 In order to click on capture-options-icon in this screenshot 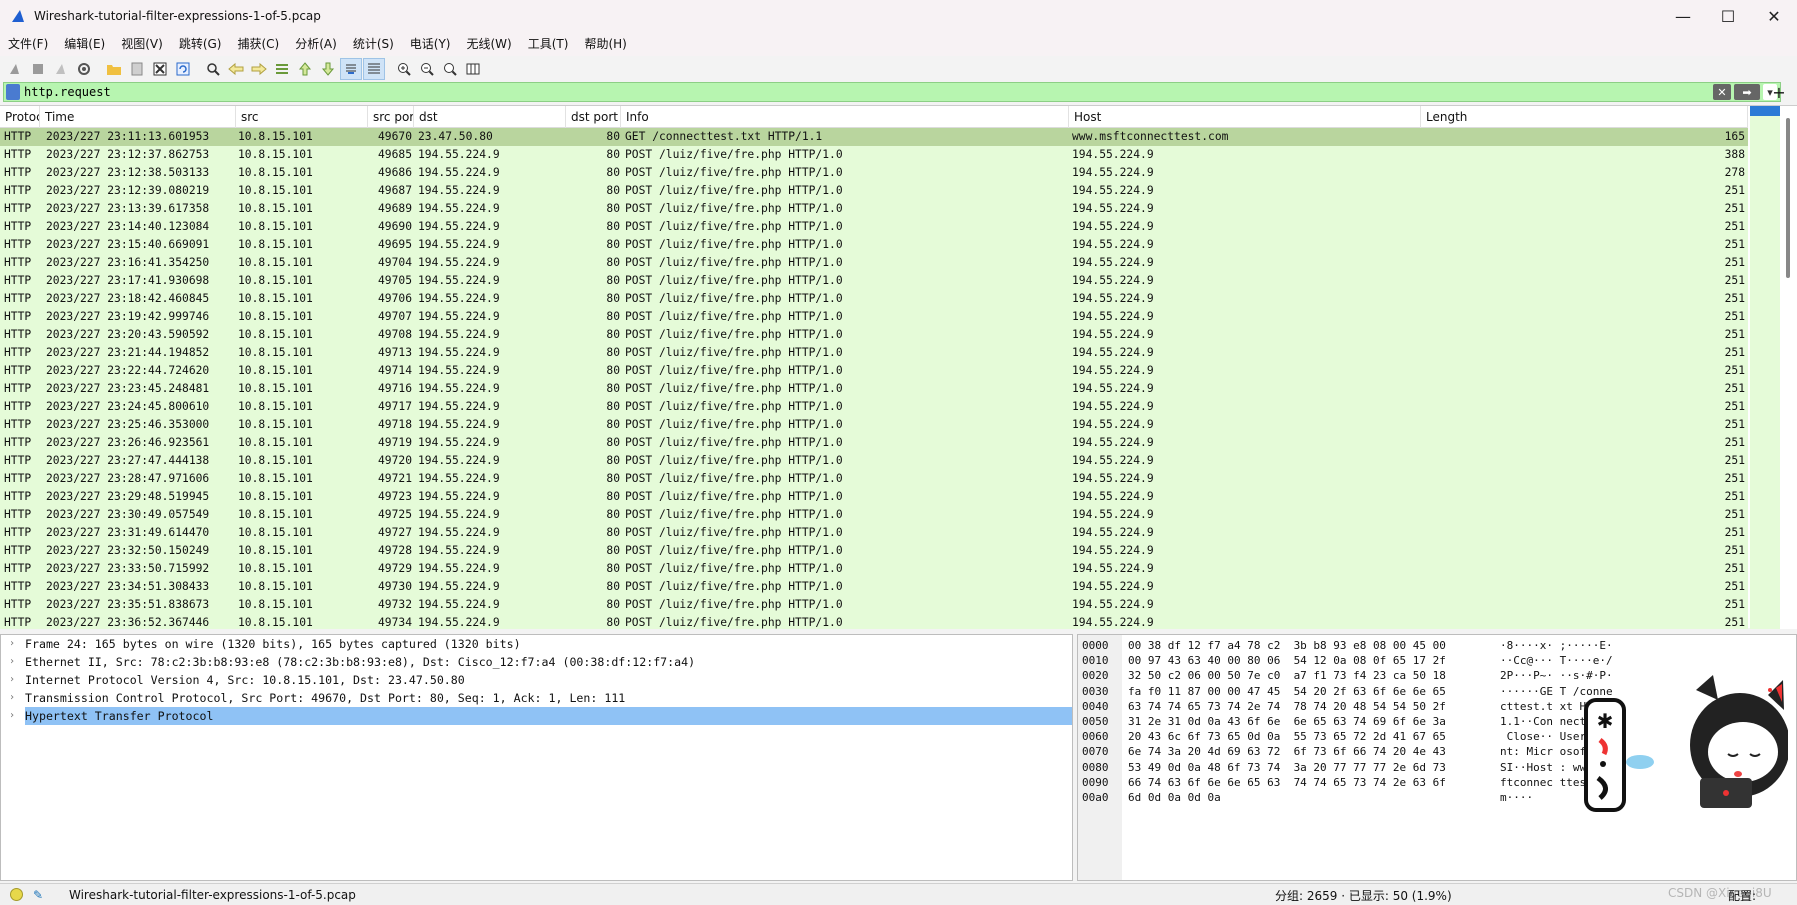, I will do `click(84, 69)`.